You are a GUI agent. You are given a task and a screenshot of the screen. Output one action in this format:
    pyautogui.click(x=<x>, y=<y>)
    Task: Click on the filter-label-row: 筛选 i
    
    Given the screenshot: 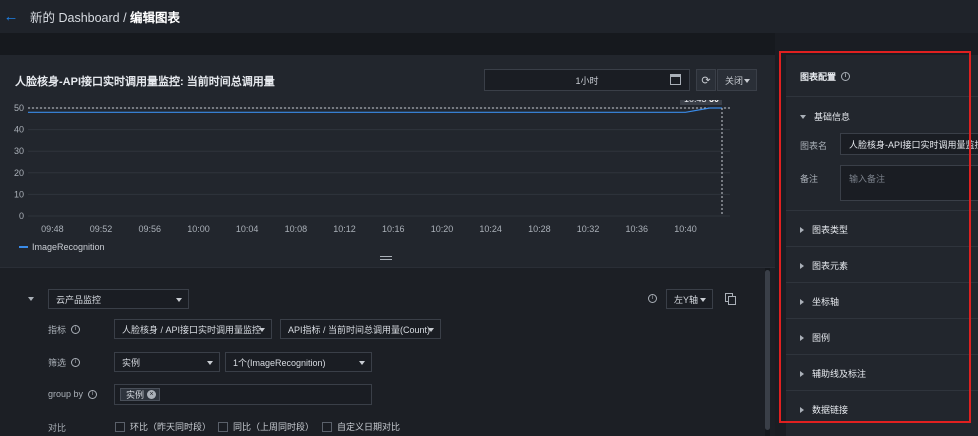 What is the action you would take?
    pyautogui.click(x=64, y=362)
    